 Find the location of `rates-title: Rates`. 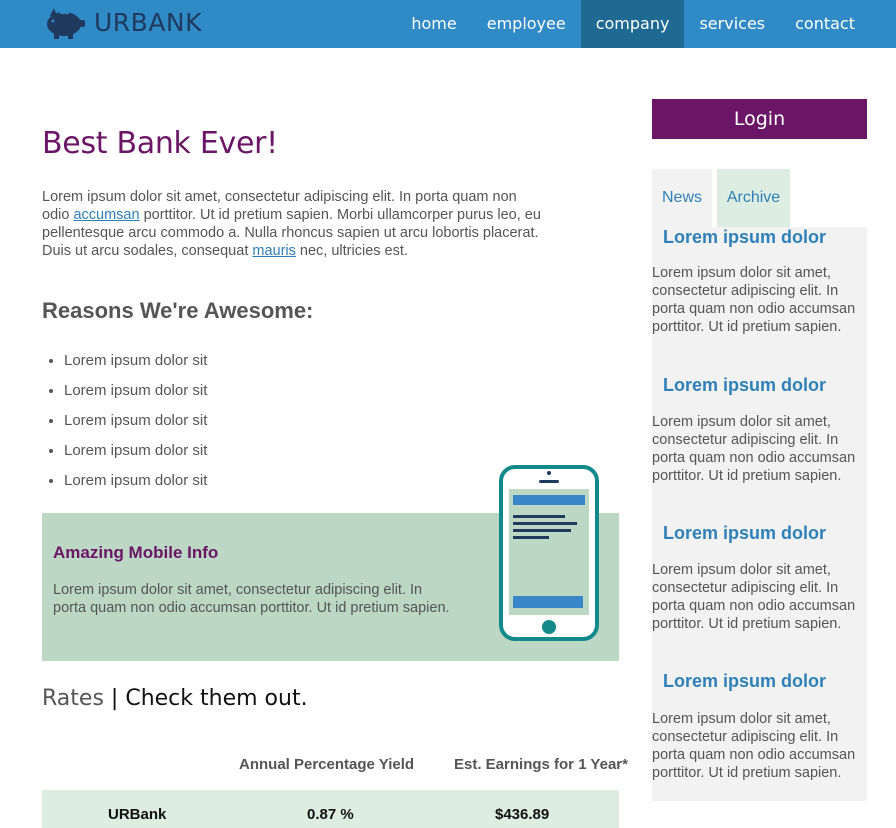

rates-title: Rates is located at coordinates (73, 698).